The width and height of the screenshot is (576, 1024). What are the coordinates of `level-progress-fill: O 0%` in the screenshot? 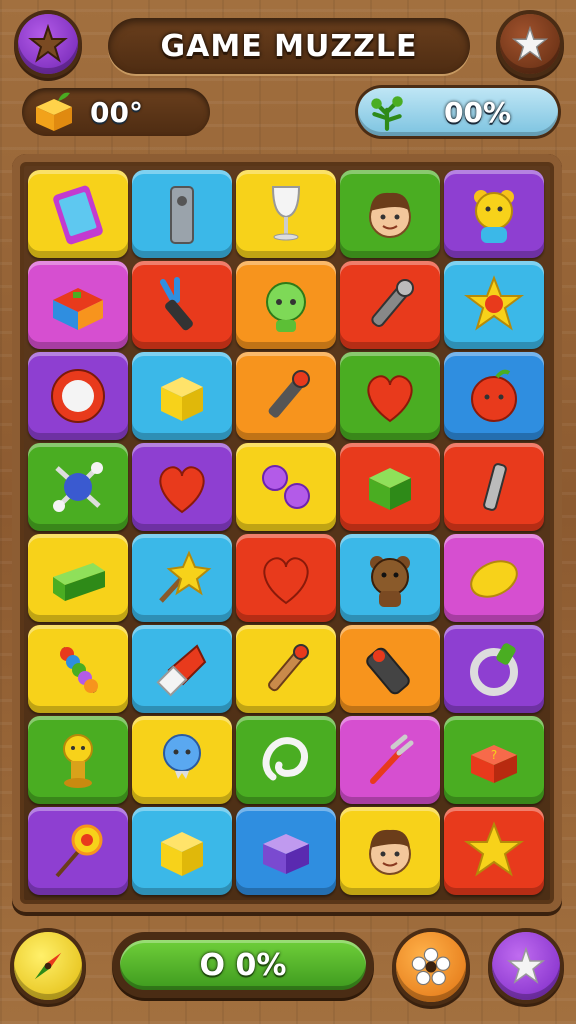 It's located at (243, 965).